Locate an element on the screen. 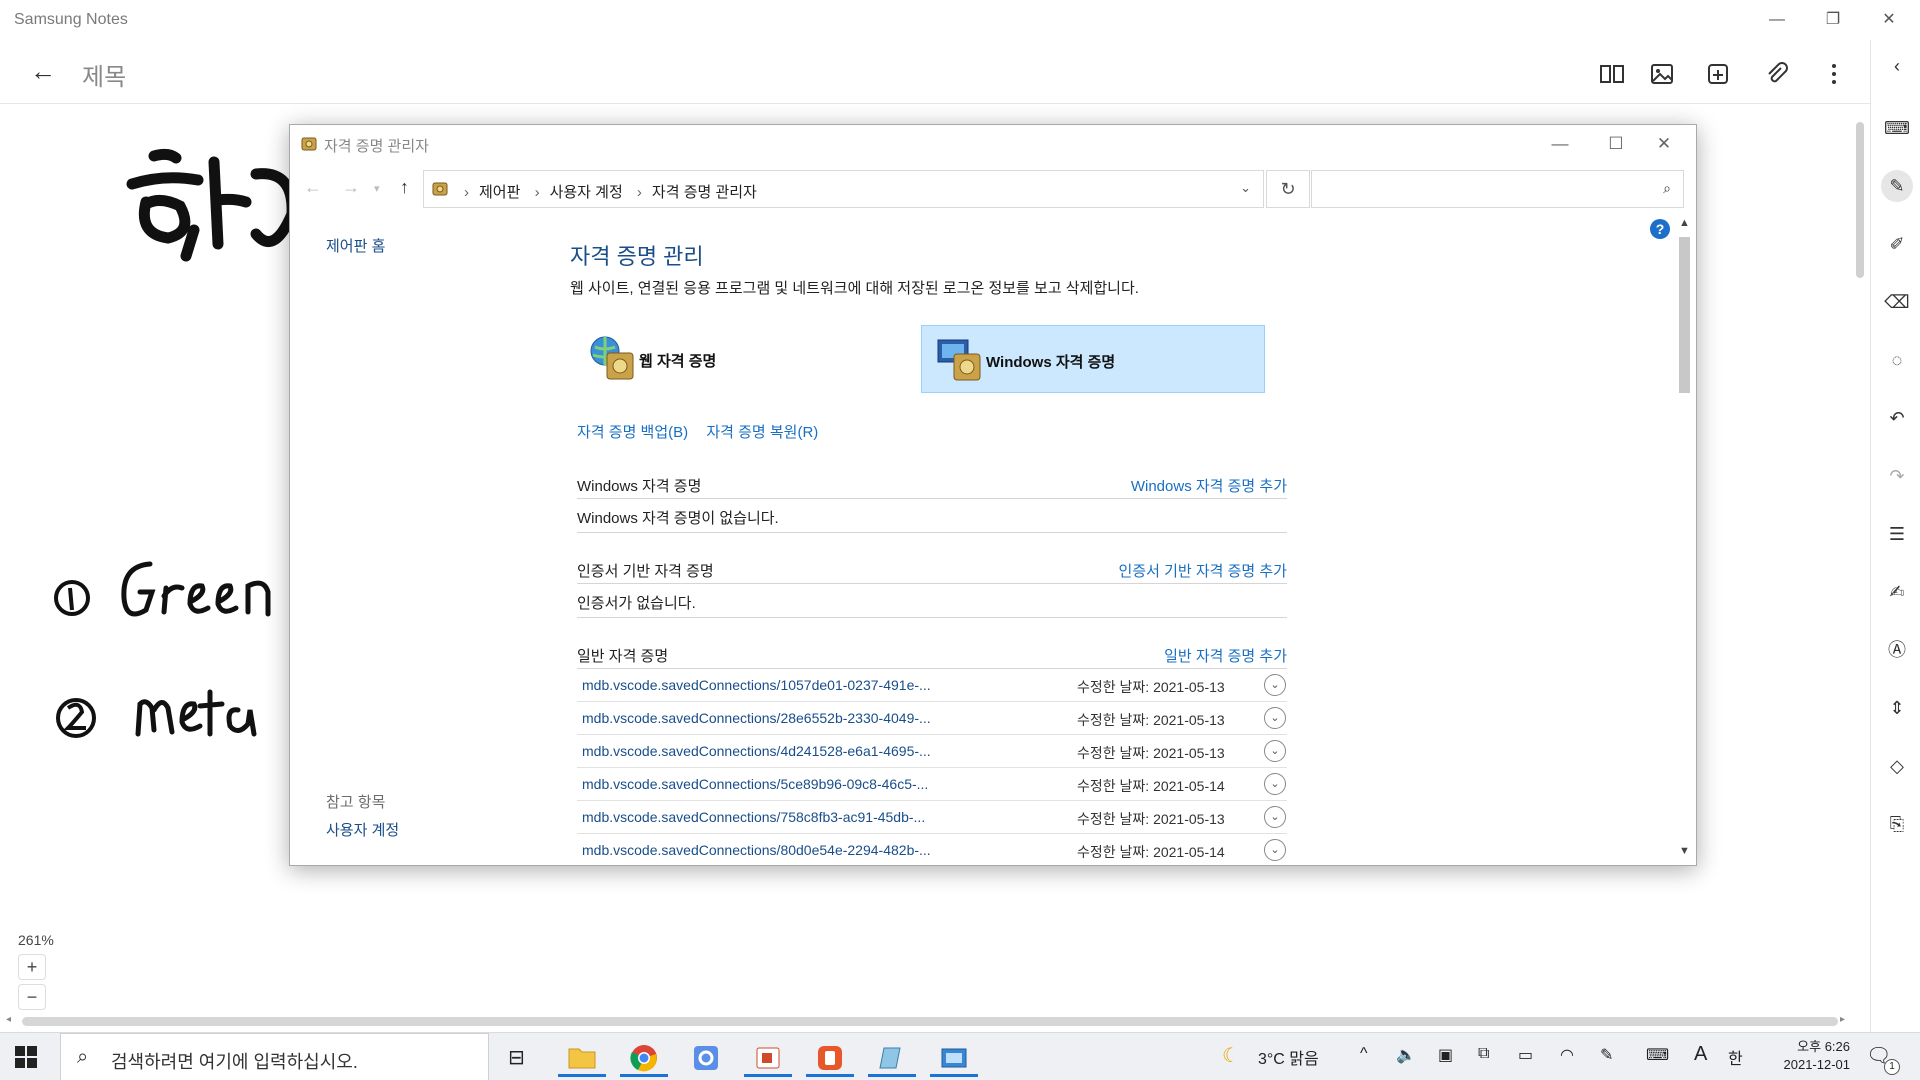 The height and width of the screenshot is (1080, 1920). recent-locations-chevron-icon: ▾ is located at coordinates (377, 188).